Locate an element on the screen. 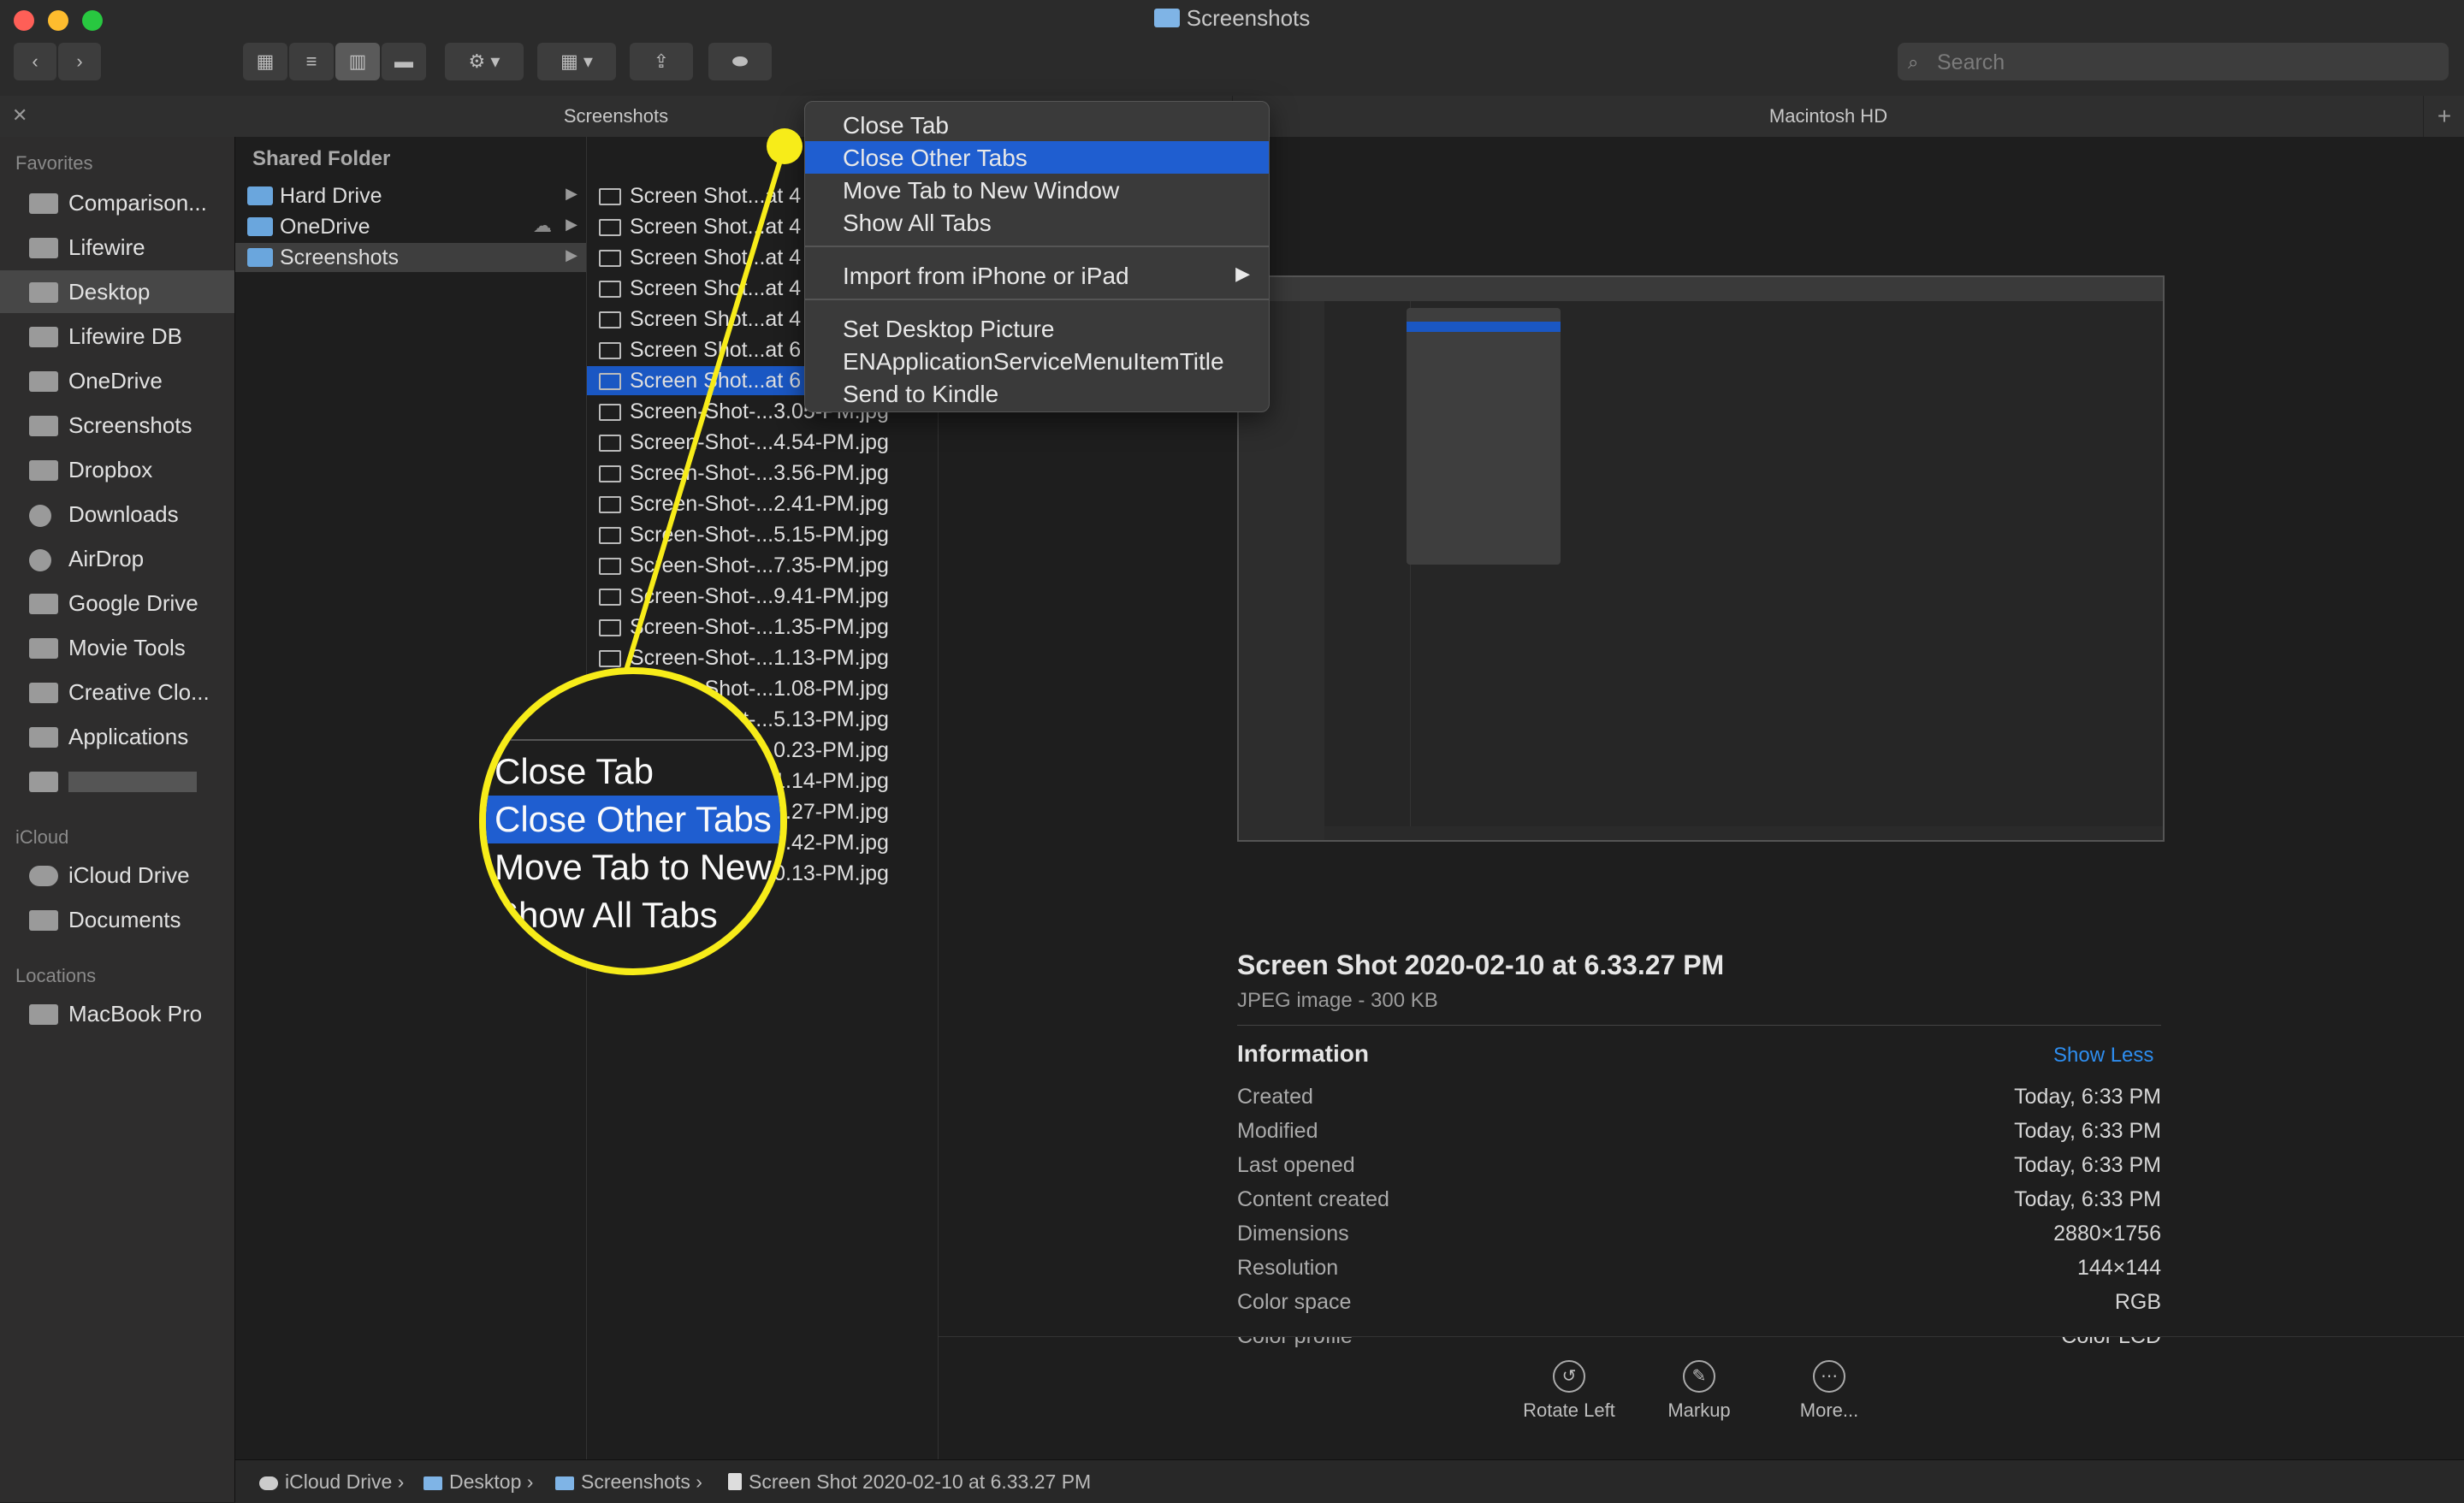 The width and height of the screenshot is (2464, 1503). file-row: Screen-Shot-...2.41-PM.jpg is located at coordinates (762, 504).